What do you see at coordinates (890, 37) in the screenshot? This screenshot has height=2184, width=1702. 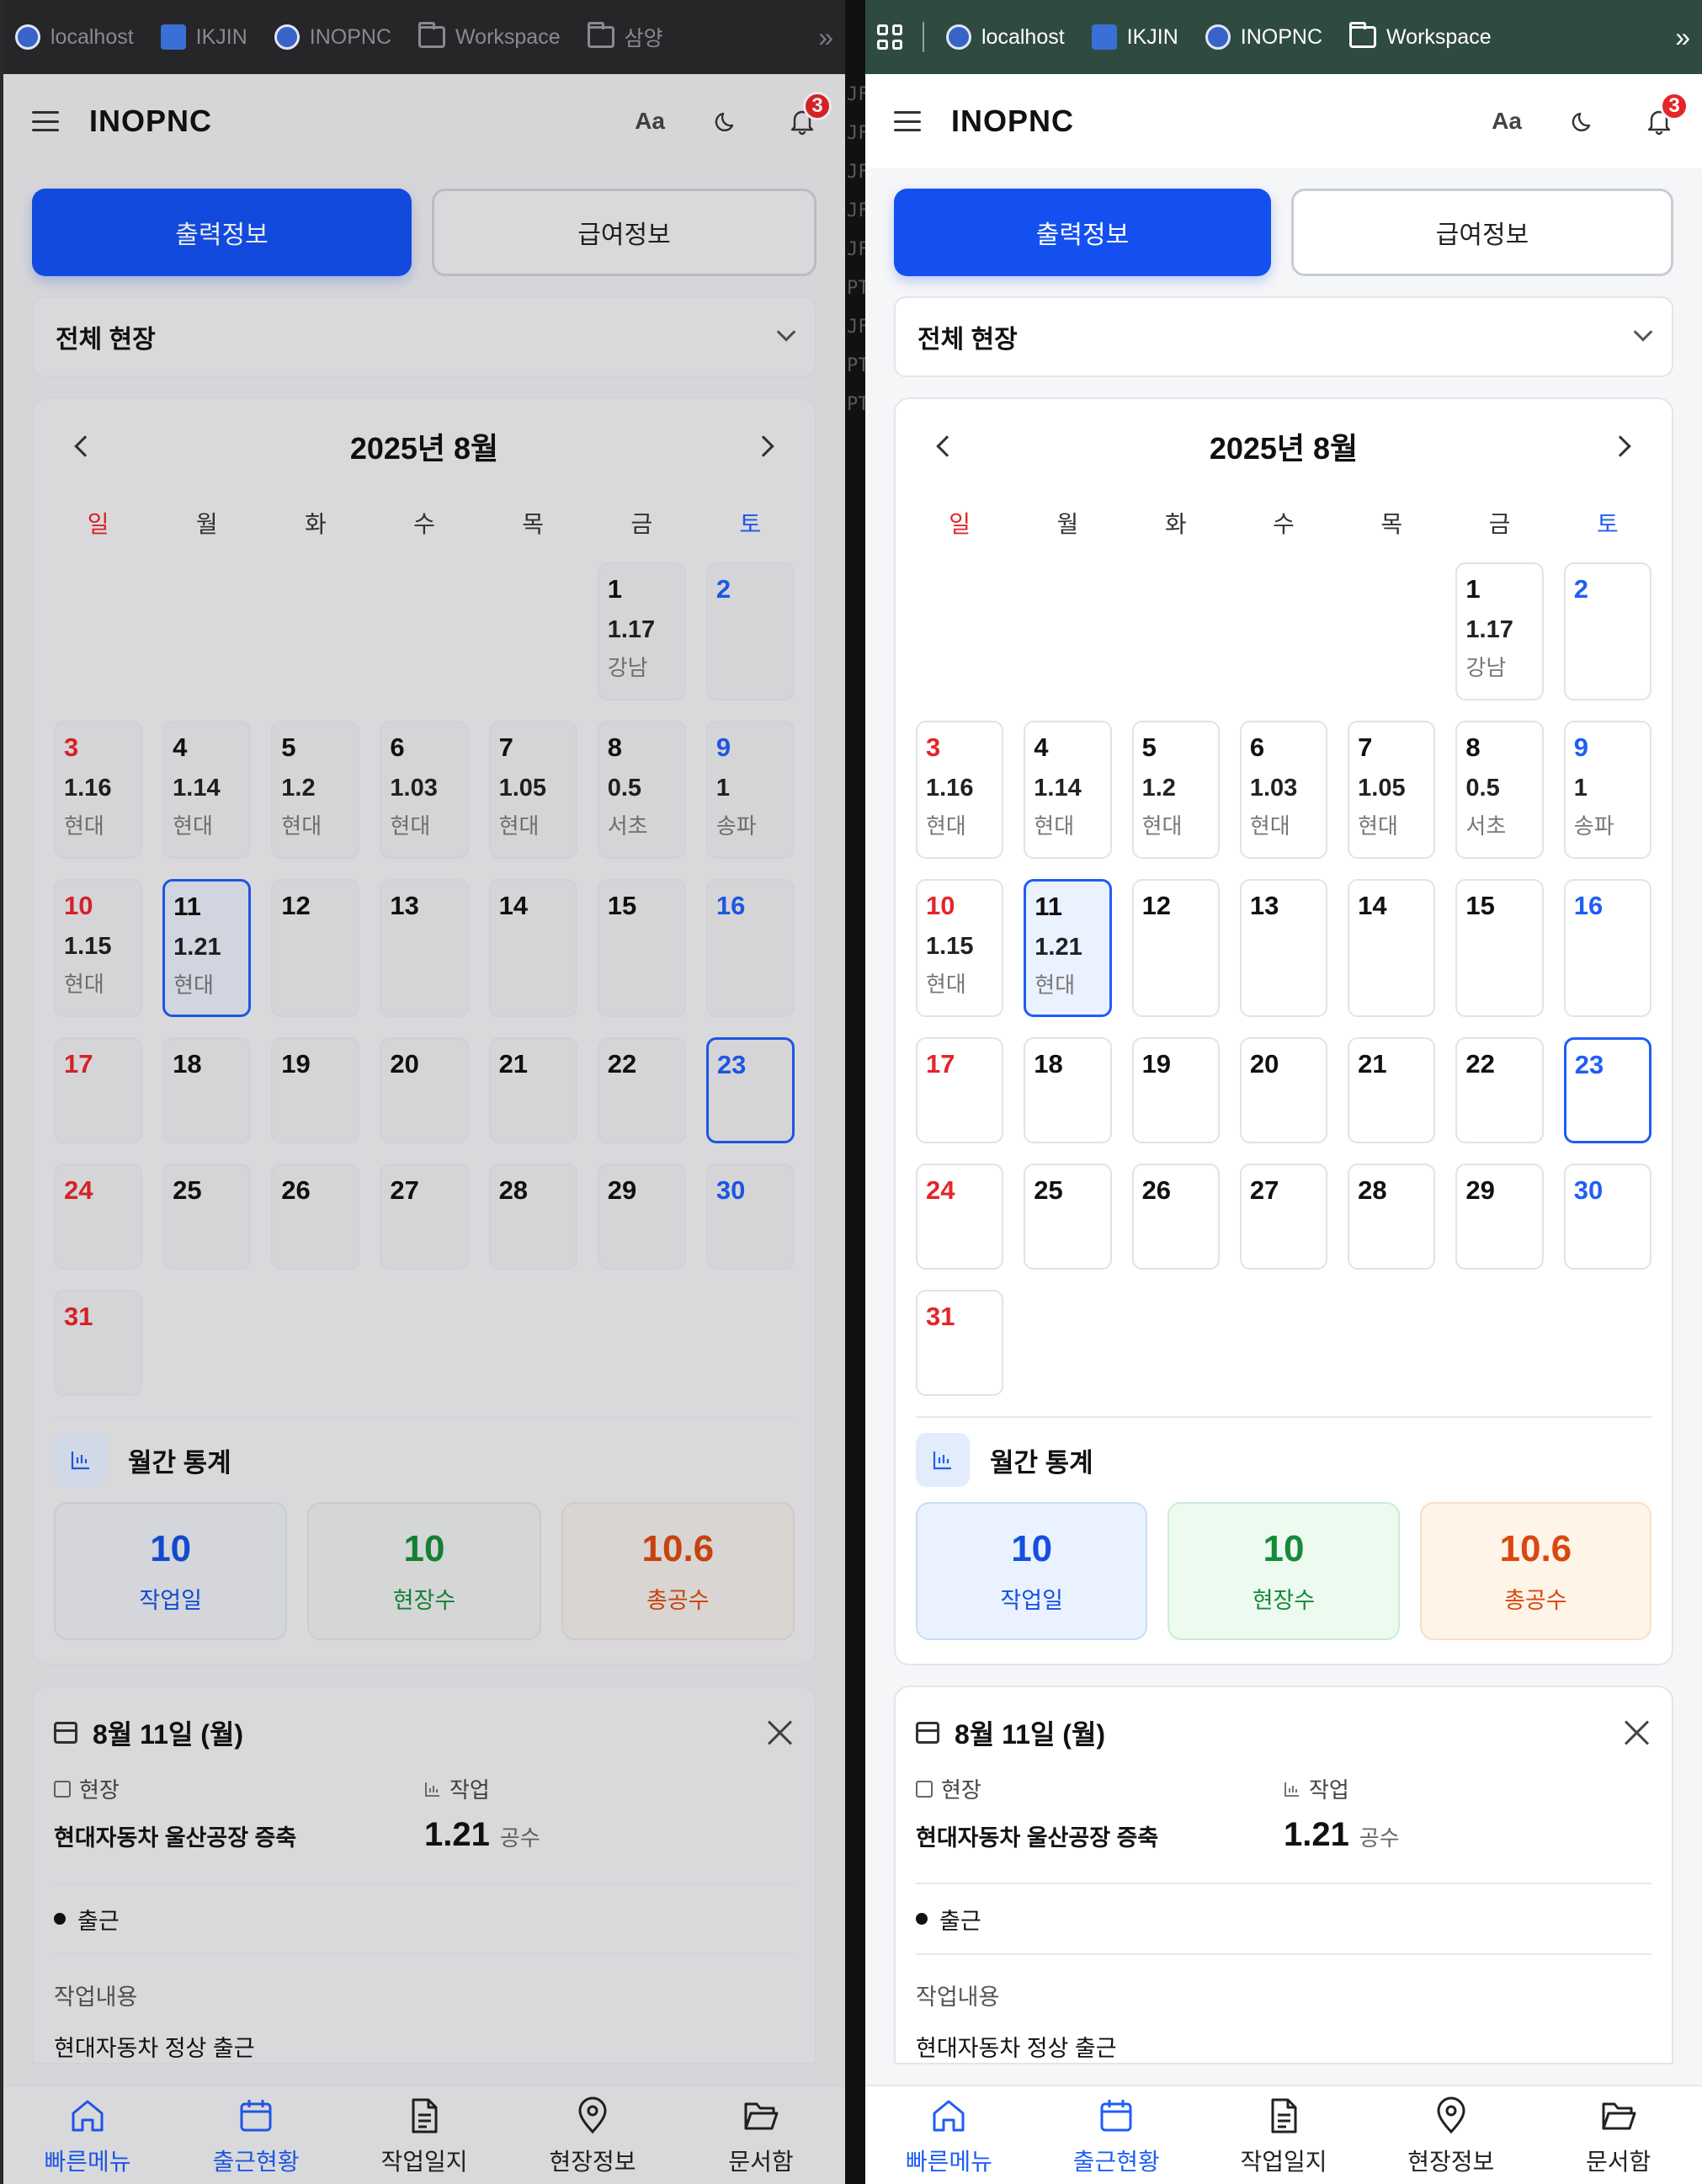 I see `apps-grid-icon` at bounding box center [890, 37].